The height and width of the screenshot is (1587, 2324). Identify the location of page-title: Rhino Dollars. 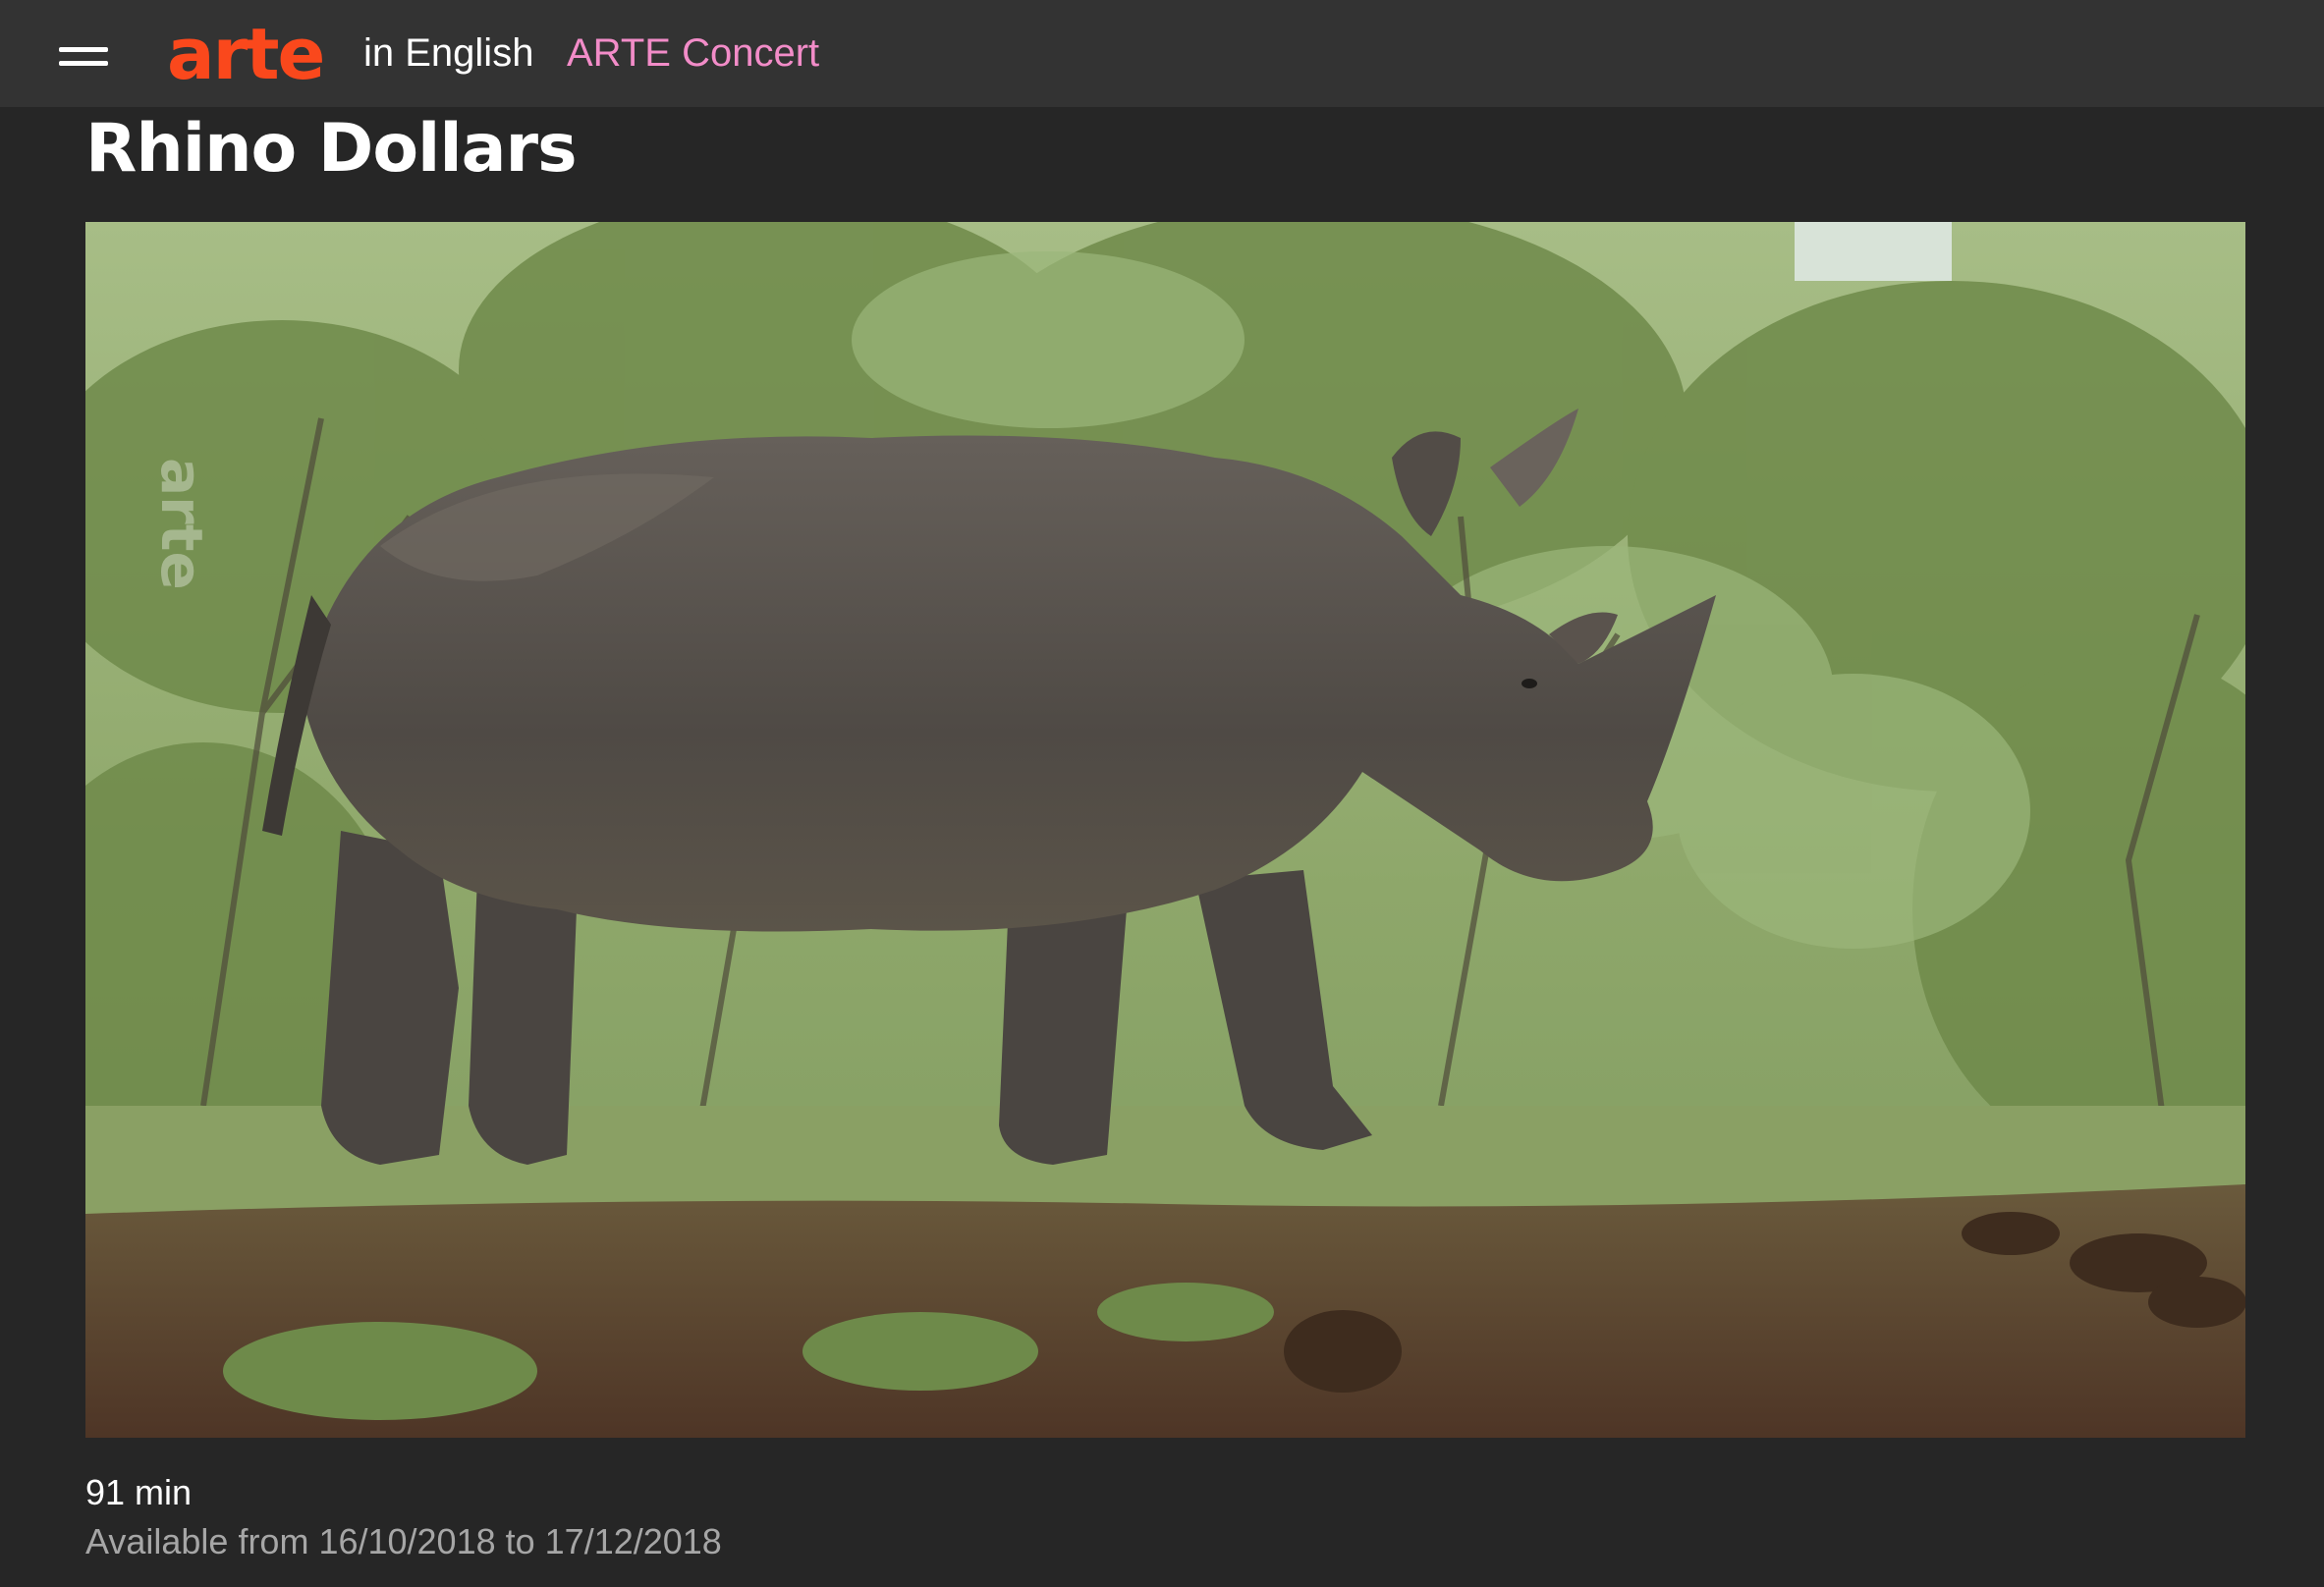
(331, 149).